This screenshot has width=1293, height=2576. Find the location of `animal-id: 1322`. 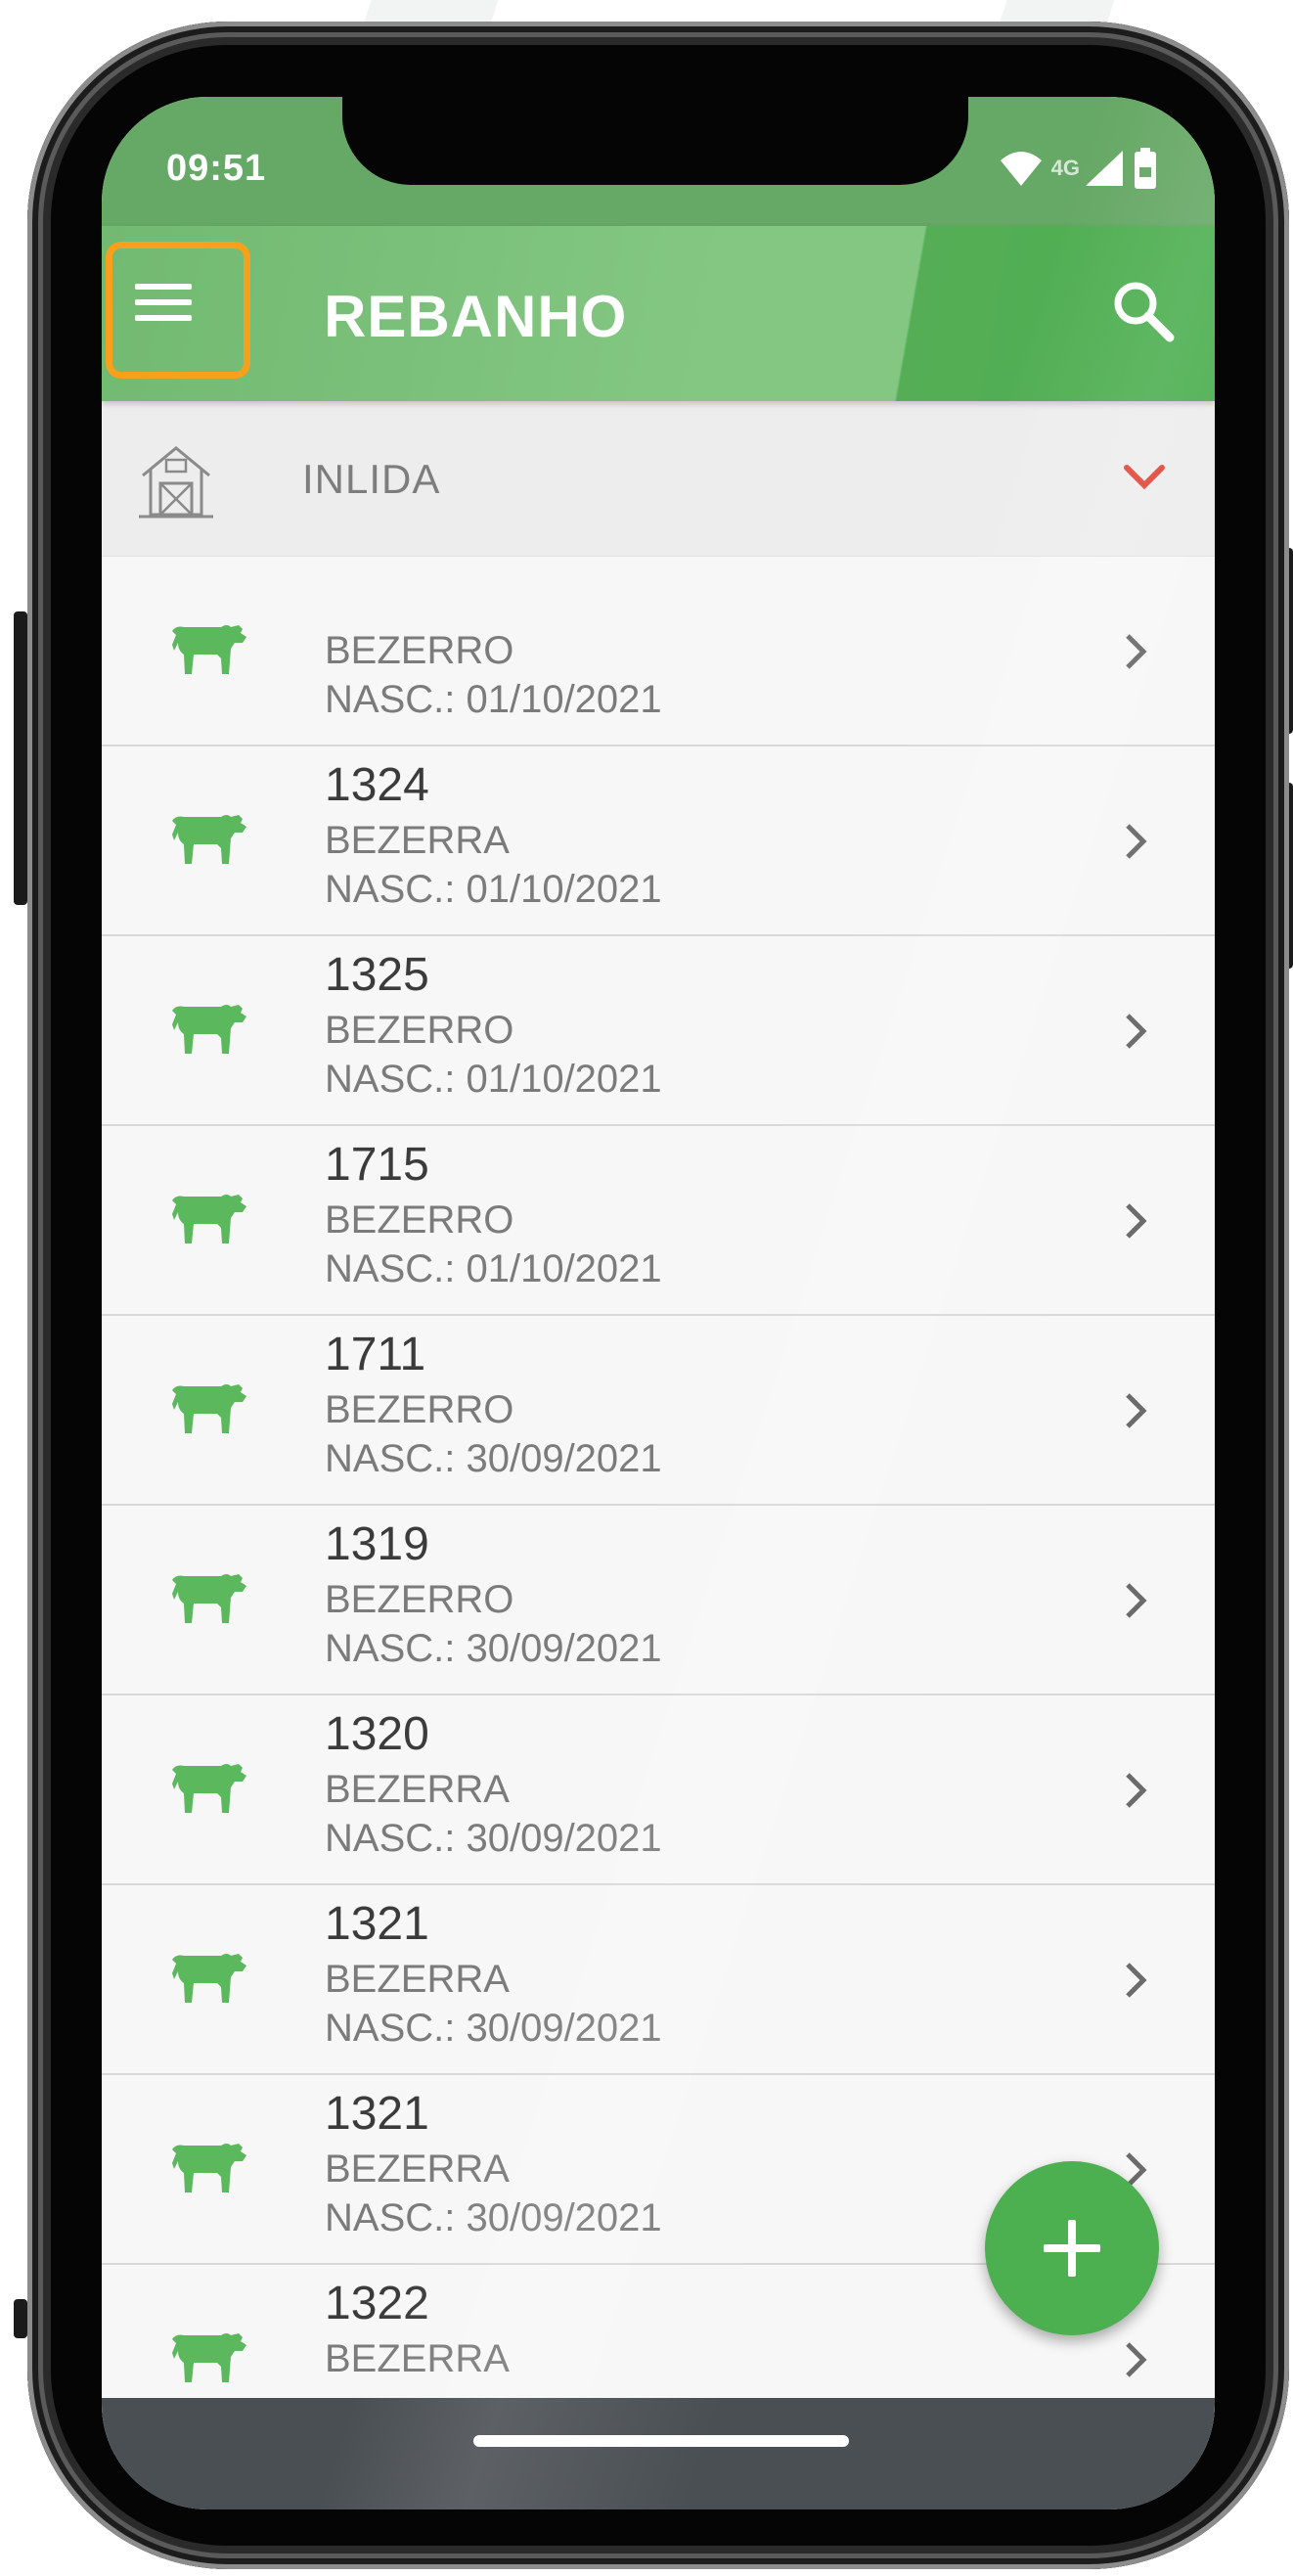

animal-id: 1322 is located at coordinates (377, 2303).